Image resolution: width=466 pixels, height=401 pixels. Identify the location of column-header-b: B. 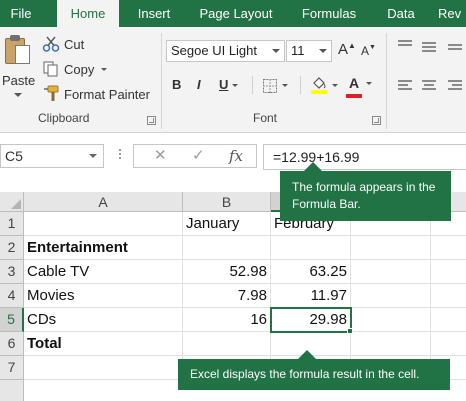
(227, 202).